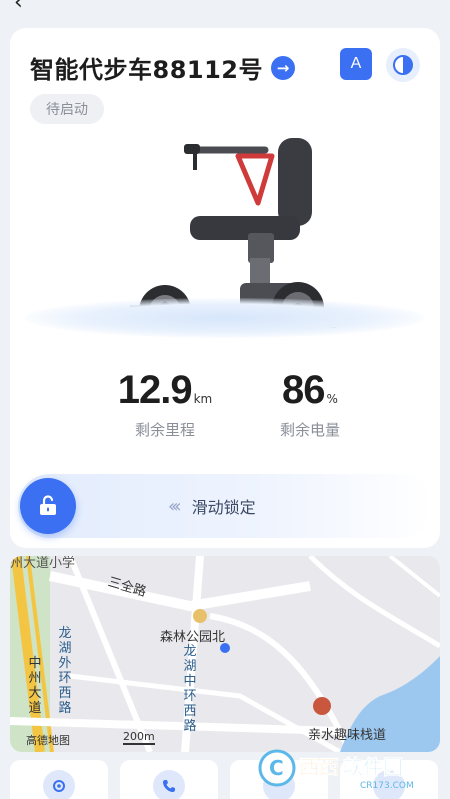  What do you see at coordinates (146, 70) in the screenshot?
I see `device-name: 智能代步车88112号` at bounding box center [146, 70].